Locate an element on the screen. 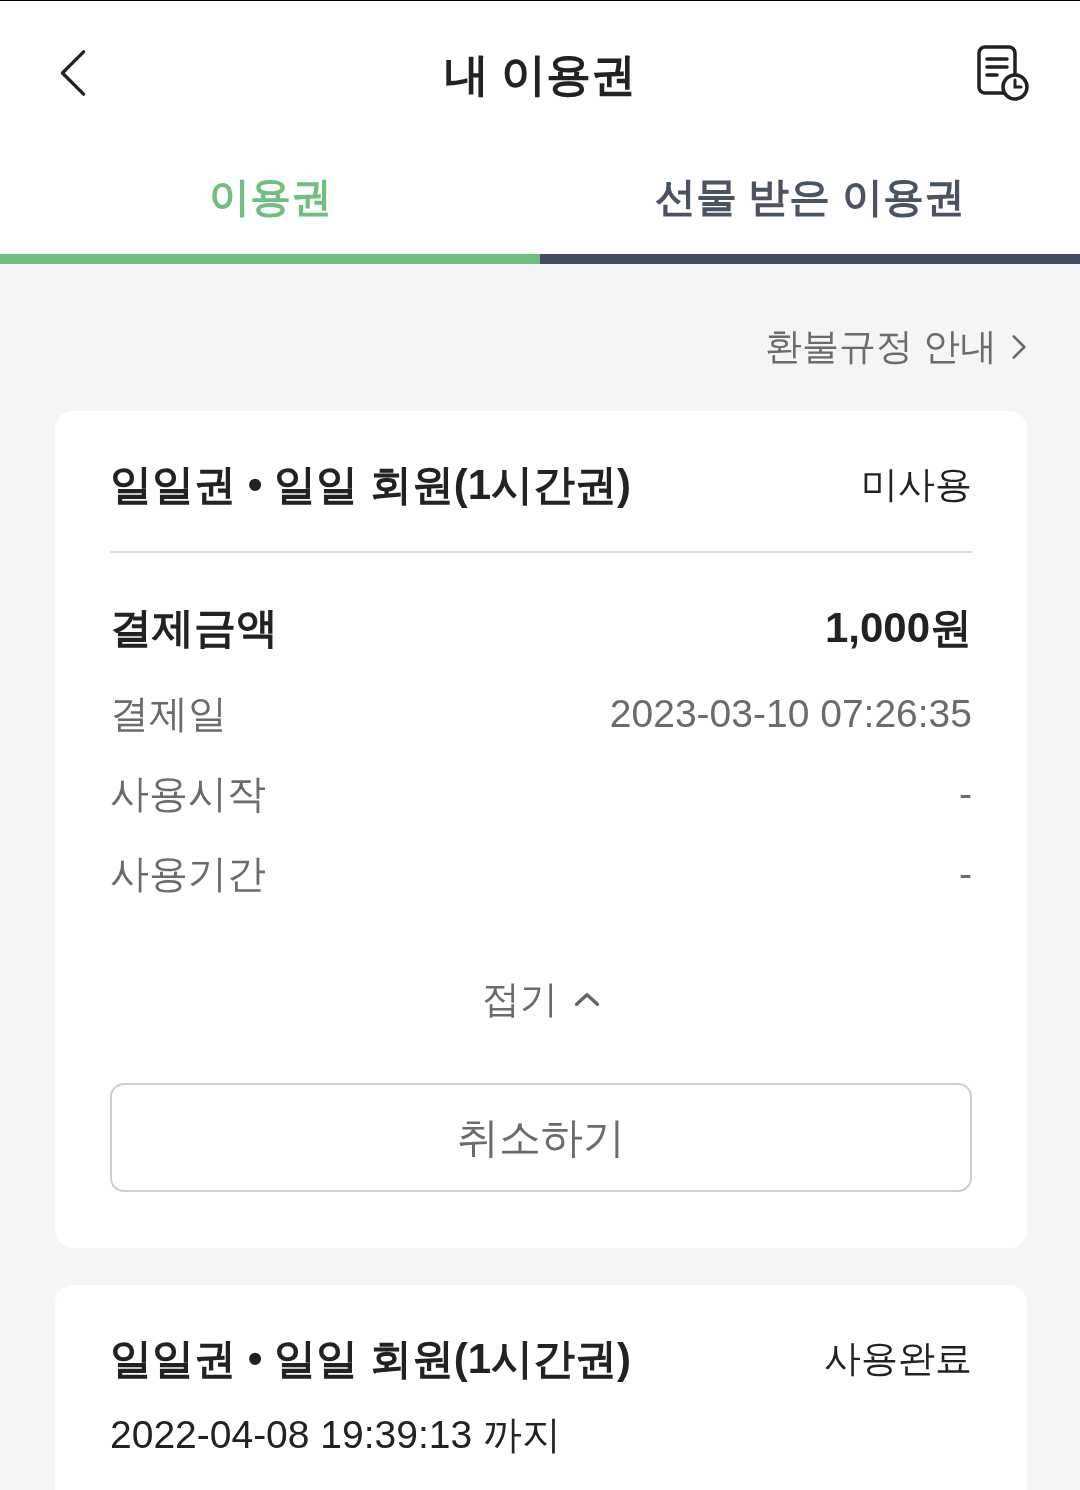 The height and width of the screenshot is (1490, 1080). detail-label: 사용시작 is located at coordinates (188, 794).